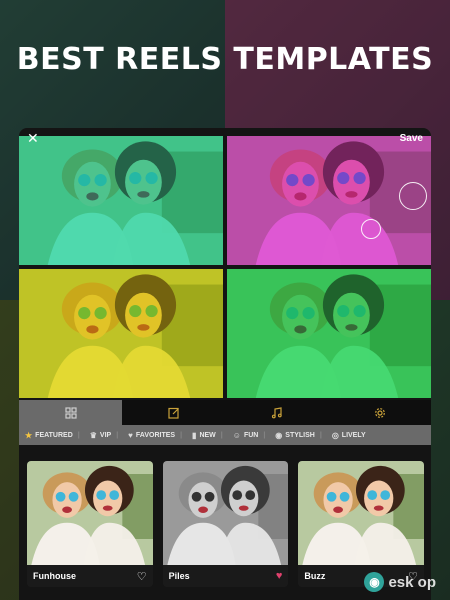 Image resolution: width=450 pixels, height=600 pixels. I want to click on watermark-icon: ◉, so click(374, 582).